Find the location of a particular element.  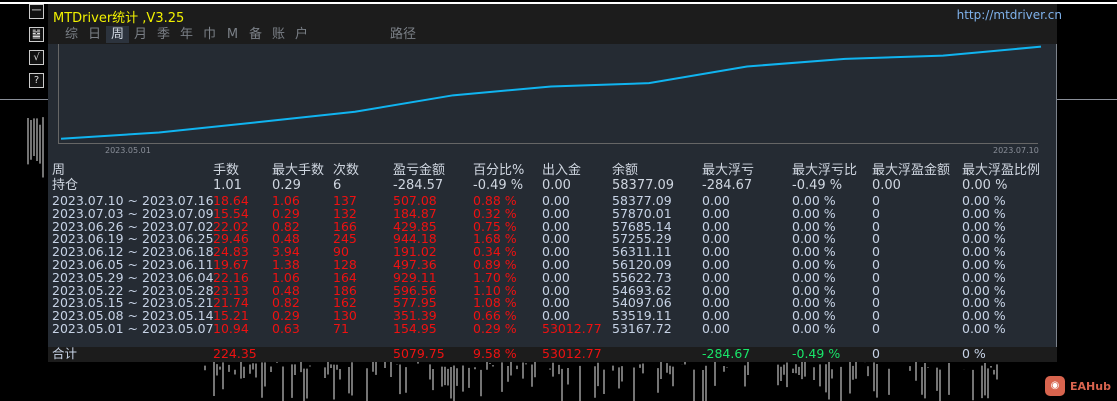

cell: 最大浮盈金额 is located at coordinates (911, 170).